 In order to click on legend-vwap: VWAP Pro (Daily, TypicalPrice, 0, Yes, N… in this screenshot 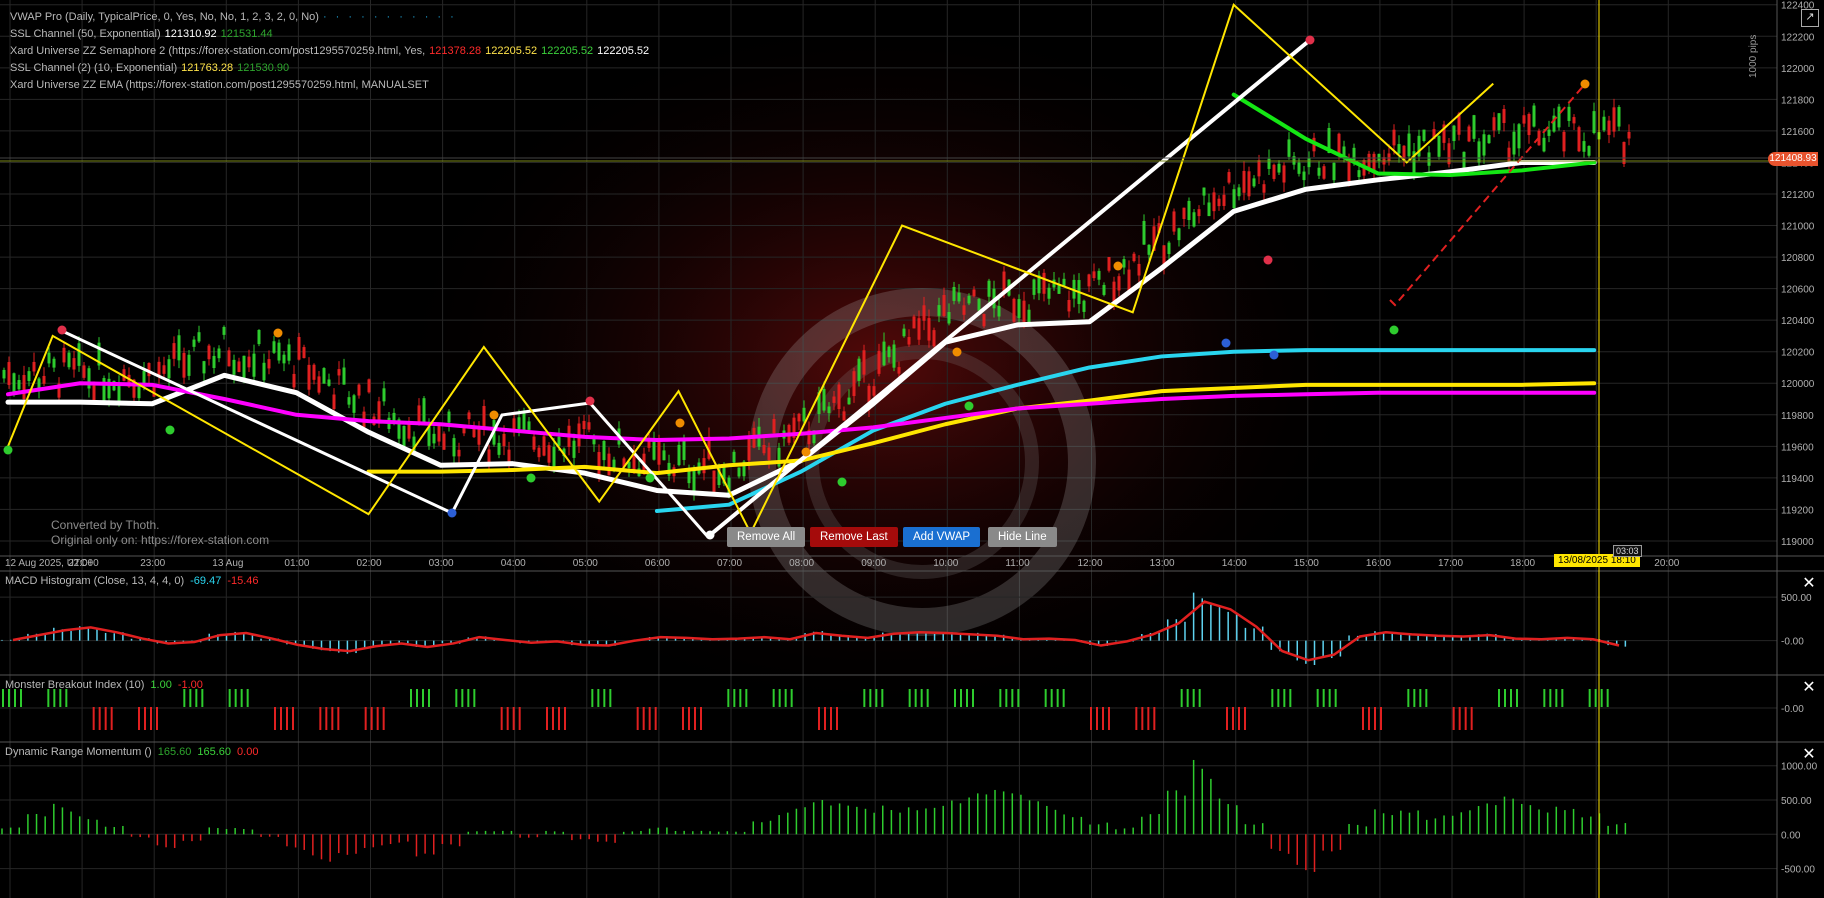, I will do `click(164, 17)`.